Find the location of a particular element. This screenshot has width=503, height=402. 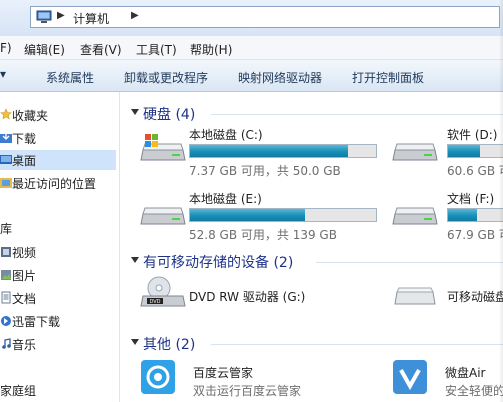

document-icon is located at coordinates (6, 297).